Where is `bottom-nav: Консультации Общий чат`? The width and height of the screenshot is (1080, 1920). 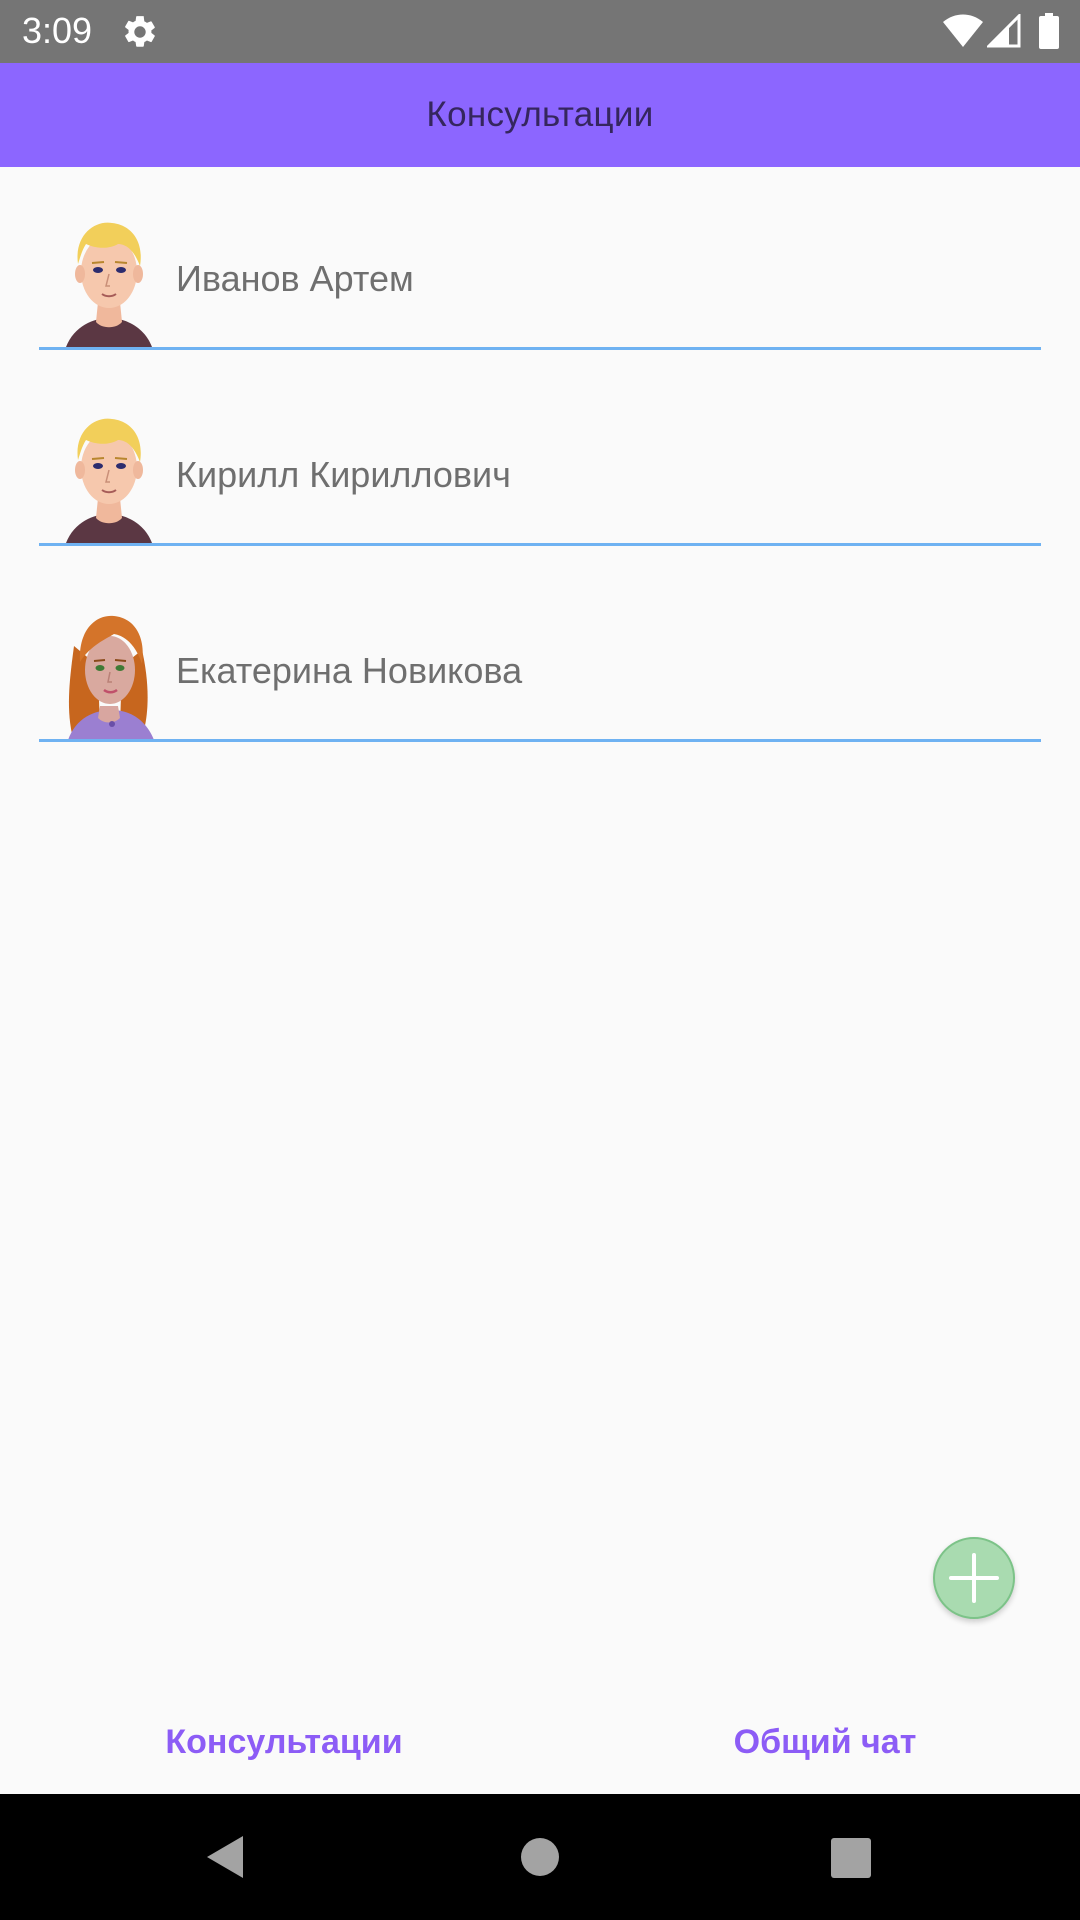 bottom-nav: Консультации Общий чат is located at coordinates (540, 1742).